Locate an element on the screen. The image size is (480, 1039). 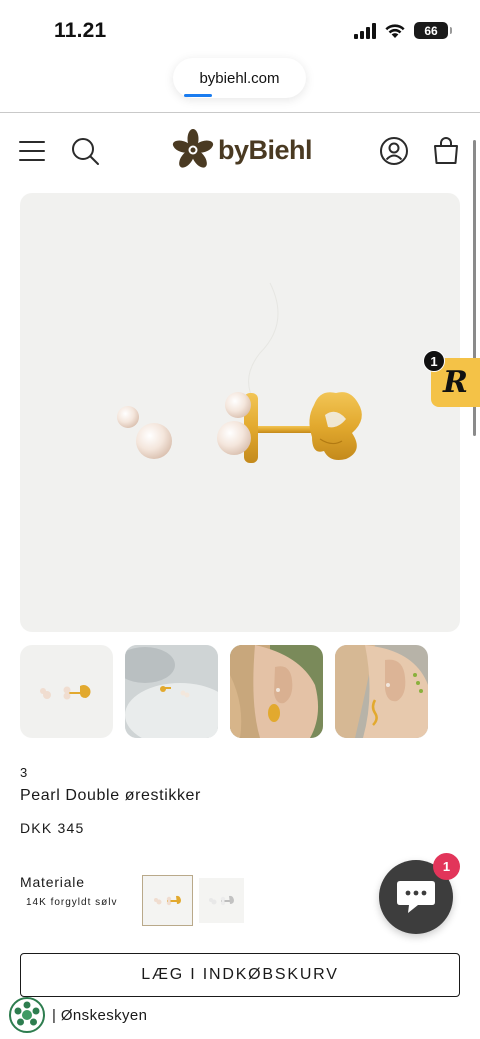
url-text: bybiehl.com is located at coordinates (239, 78).